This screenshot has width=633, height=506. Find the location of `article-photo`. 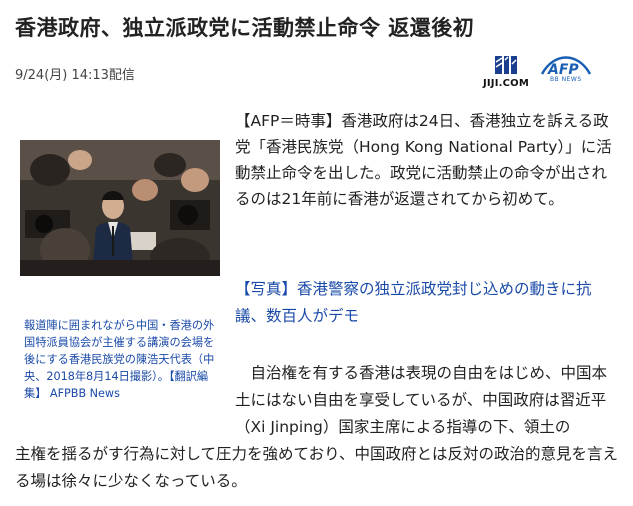

article-photo is located at coordinates (120, 208).